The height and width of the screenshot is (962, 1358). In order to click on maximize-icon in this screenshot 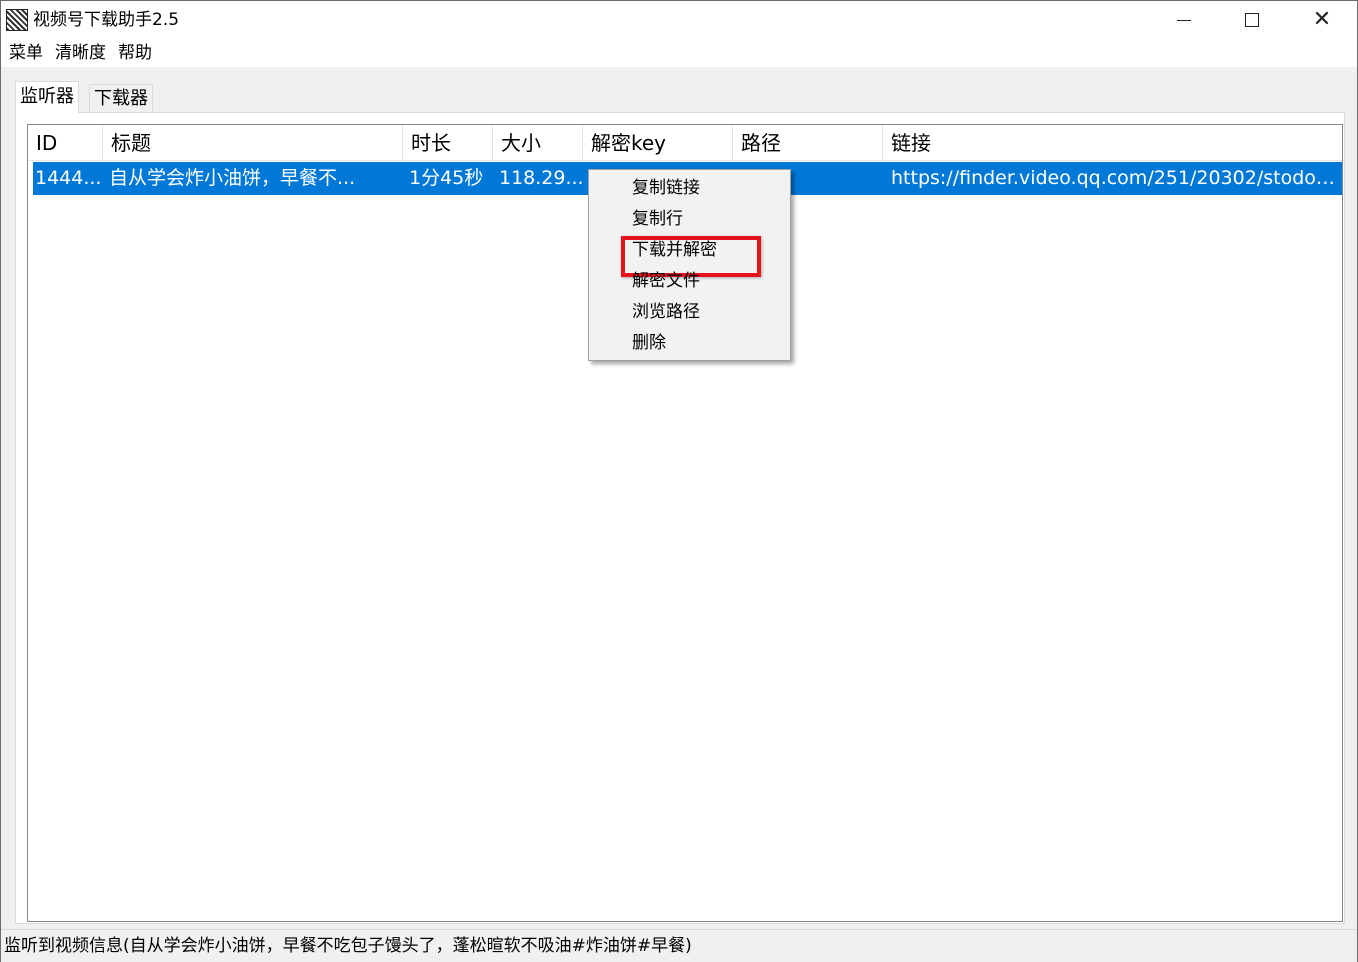, I will do `click(1252, 20)`.